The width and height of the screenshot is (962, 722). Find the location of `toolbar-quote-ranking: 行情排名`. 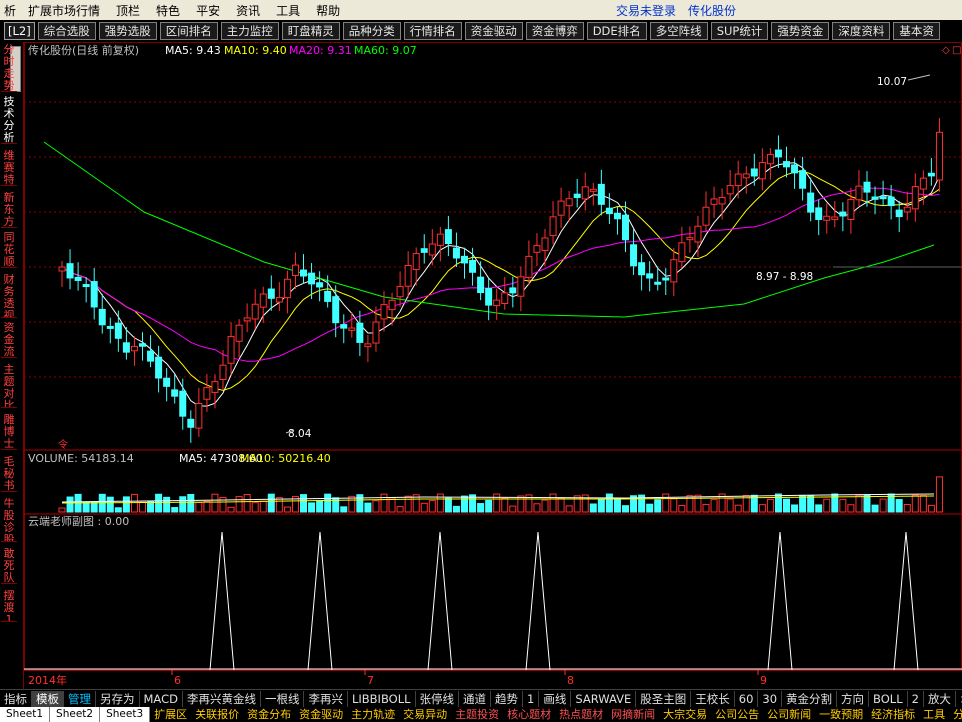

toolbar-quote-ranking: 行情排名 is located at coordinates (432, 31).